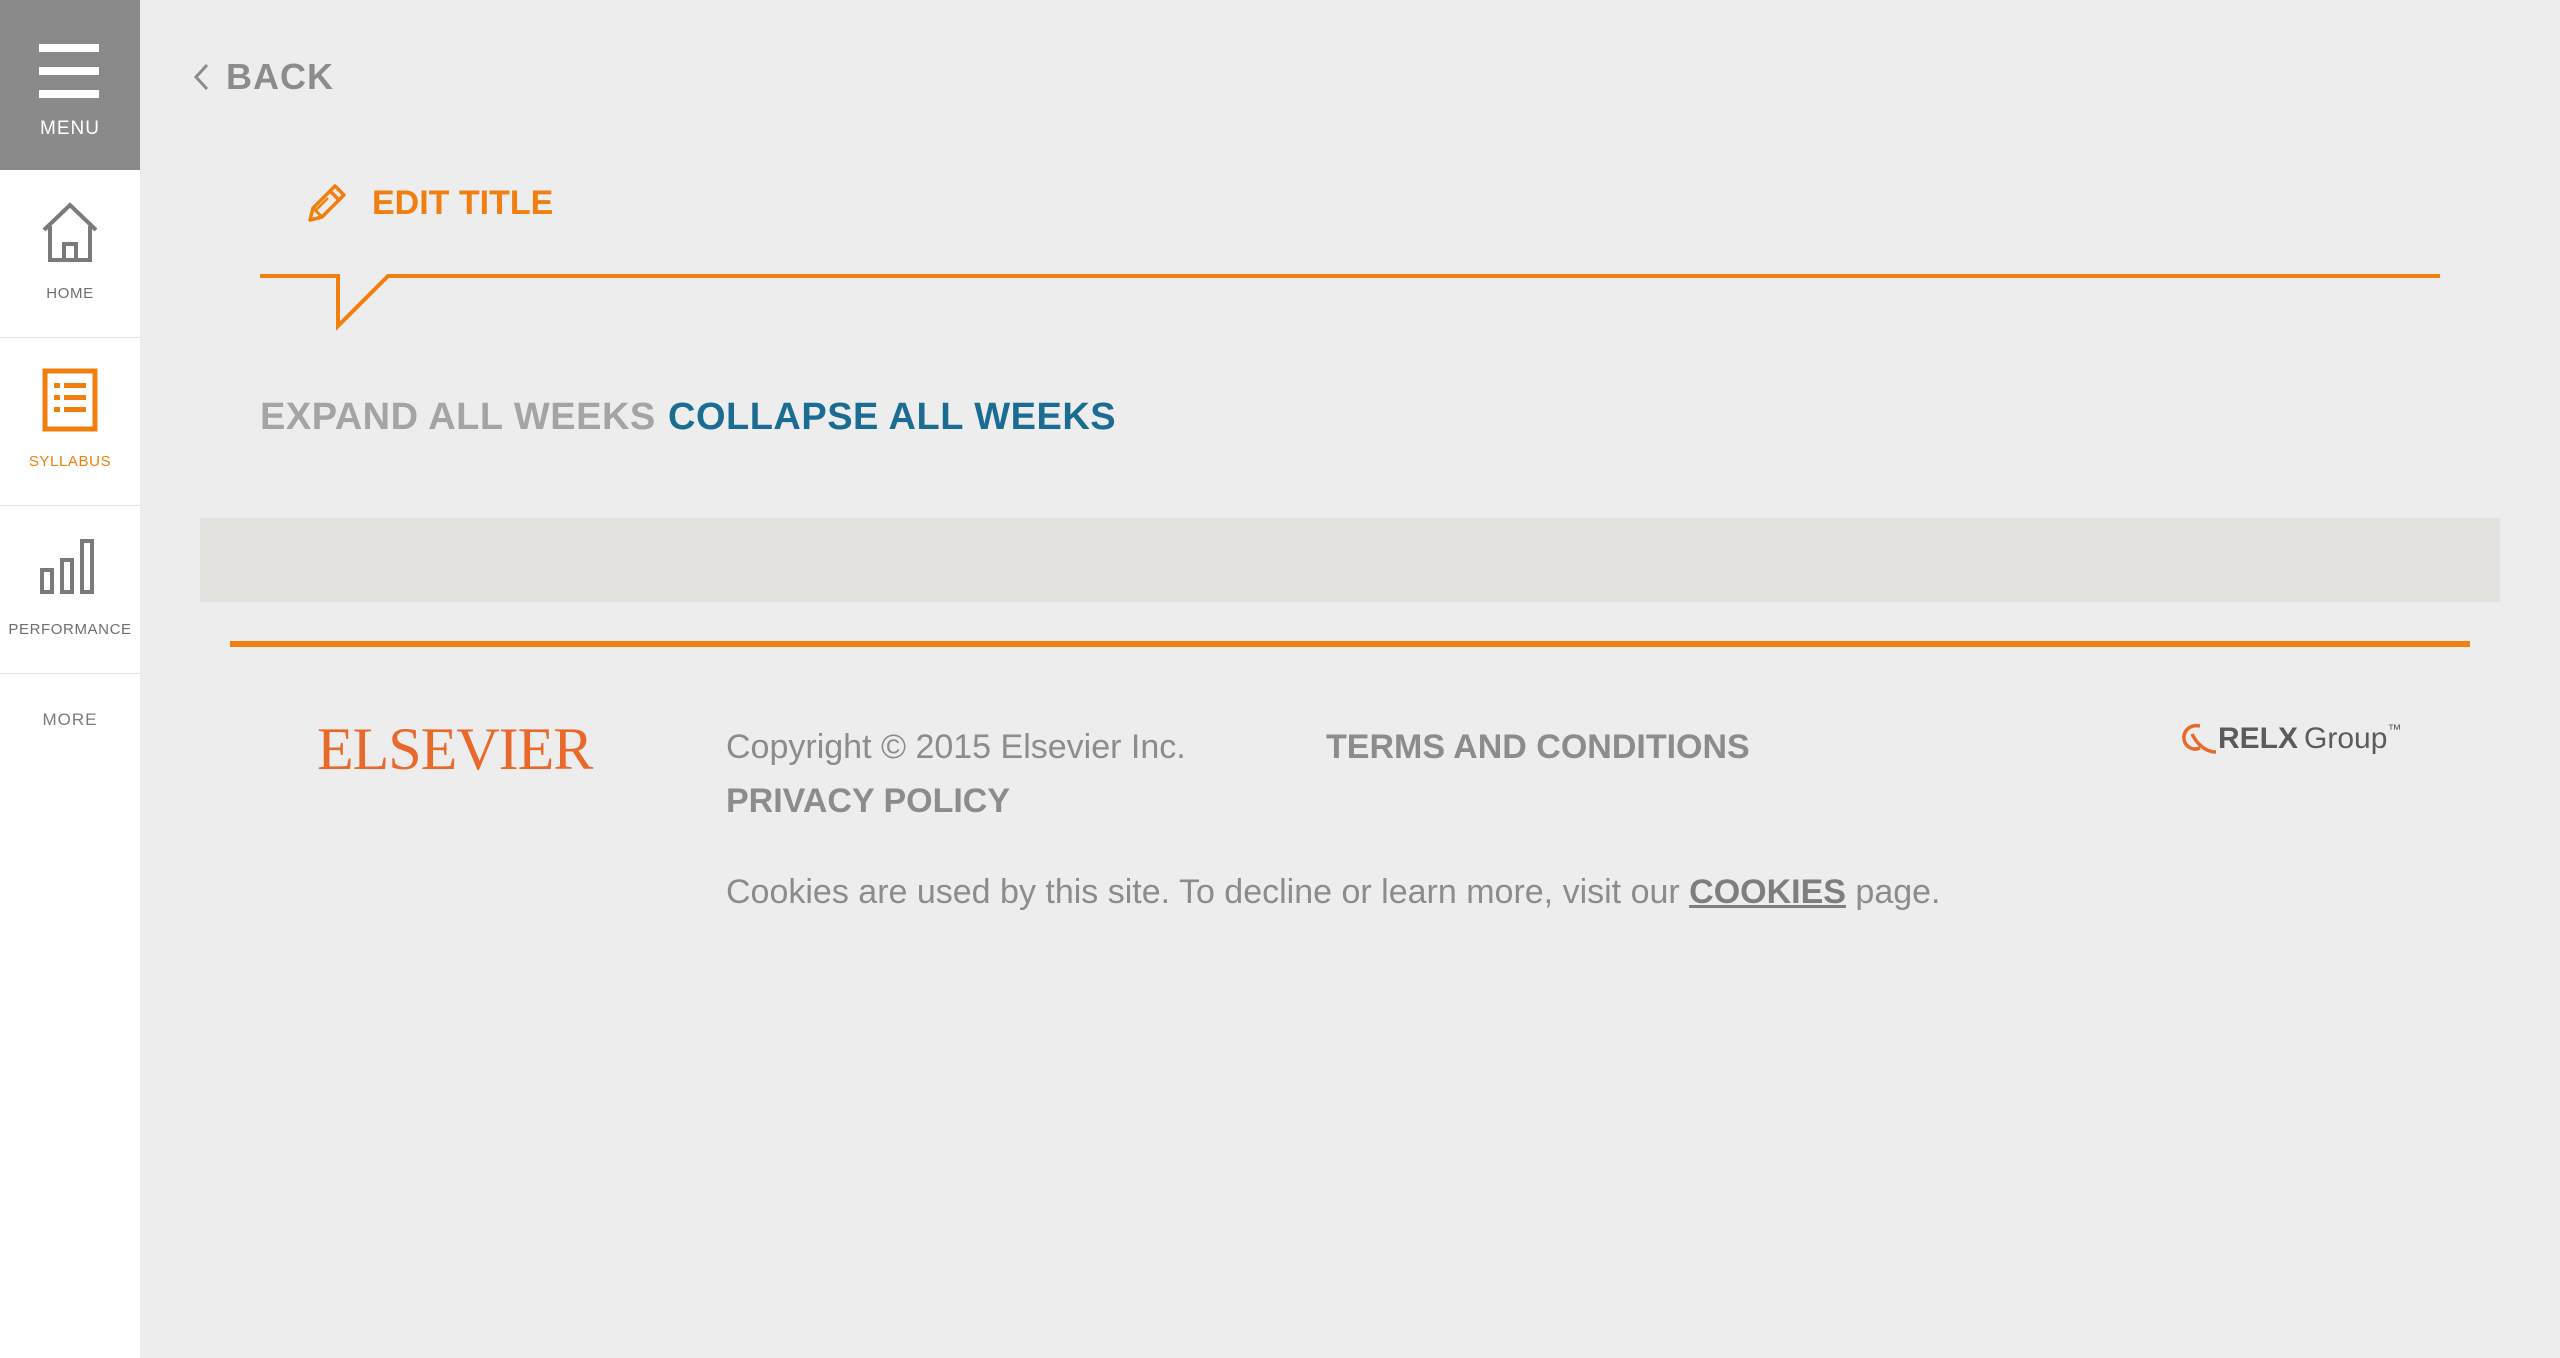  I want to click on home-icon, so click(70, 240).